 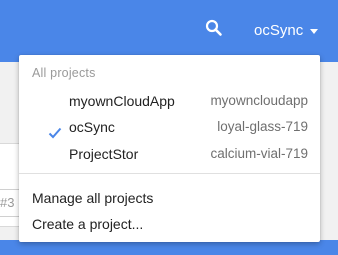 I want to click on current-project-label: ocSync, so click(x=279, y=30).